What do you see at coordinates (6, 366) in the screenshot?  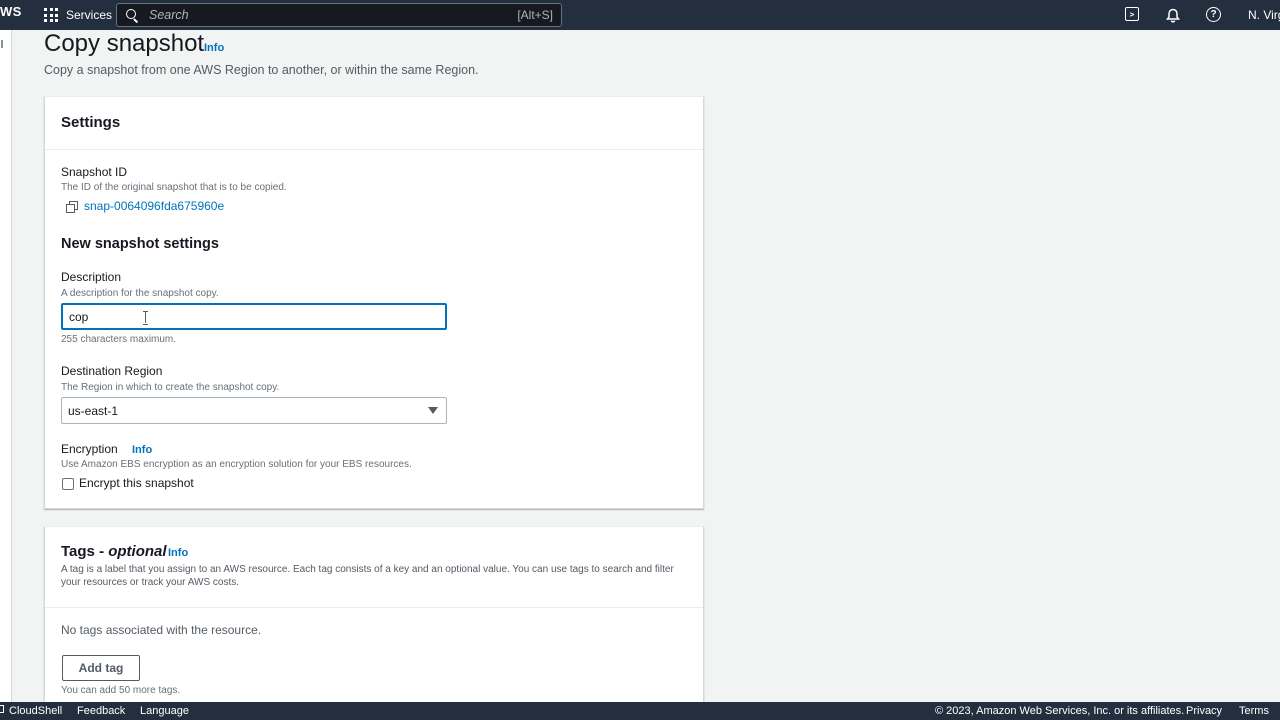 I see `side-navigation-strip` at bounding box center [6, 366].